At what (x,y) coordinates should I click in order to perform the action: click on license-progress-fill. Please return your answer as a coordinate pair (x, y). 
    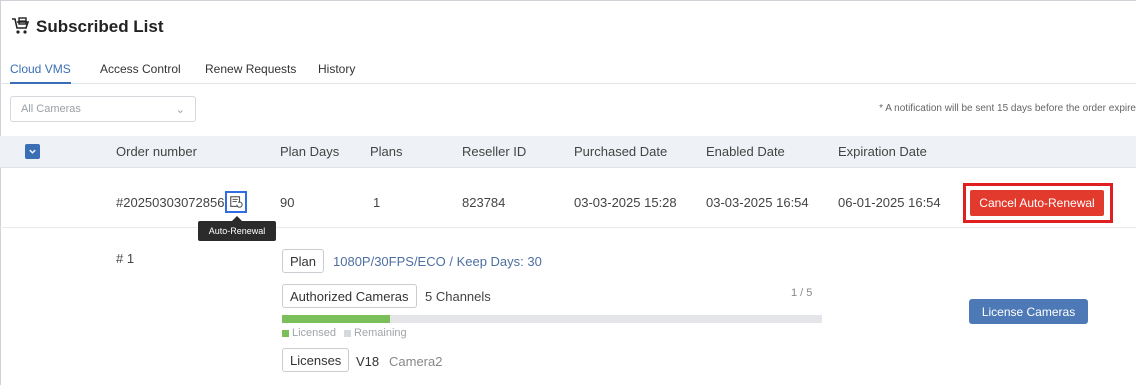
    Looking at the image, I should click on (336, 319).